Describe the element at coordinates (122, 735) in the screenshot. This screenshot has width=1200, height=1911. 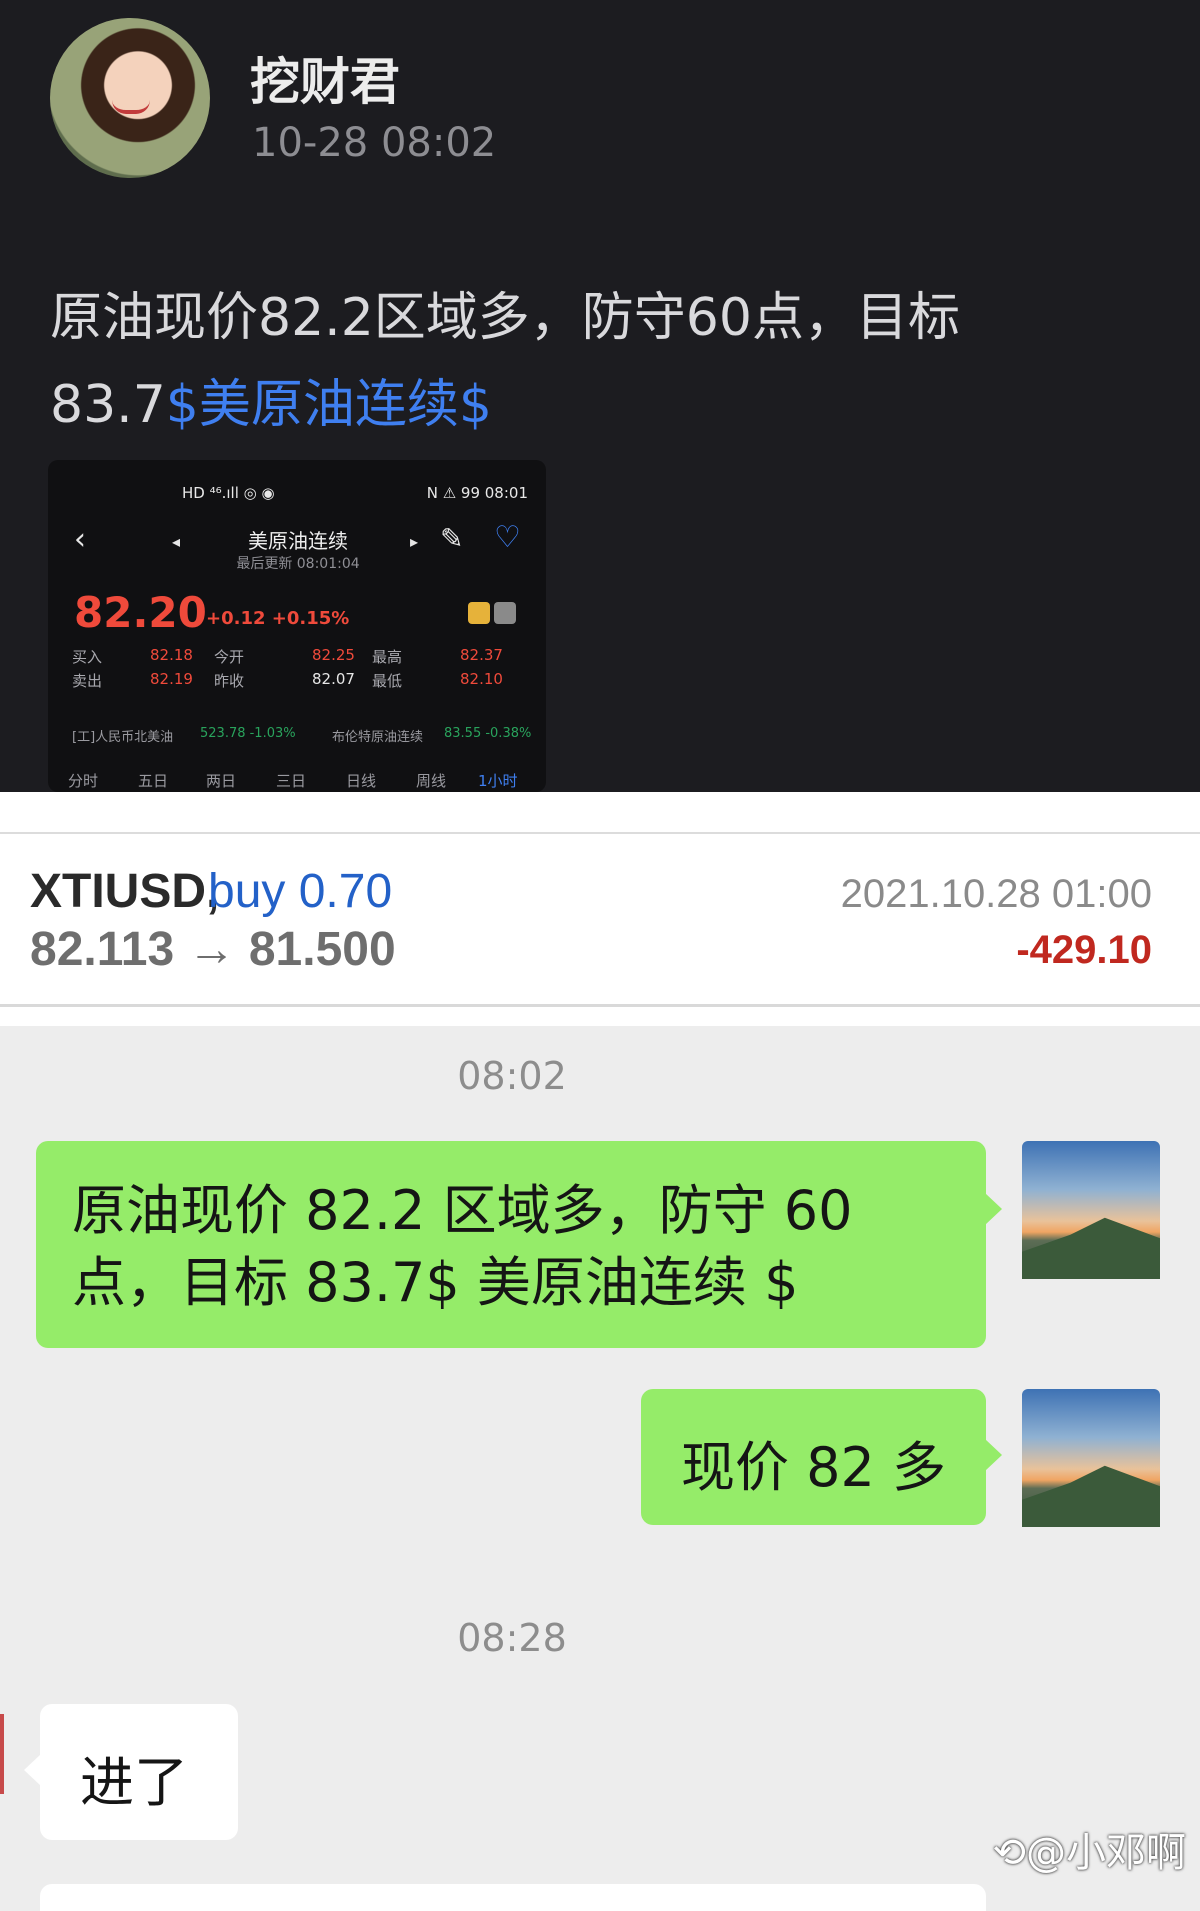
I see `ticker-label: [工]人民币北美油` at that location.